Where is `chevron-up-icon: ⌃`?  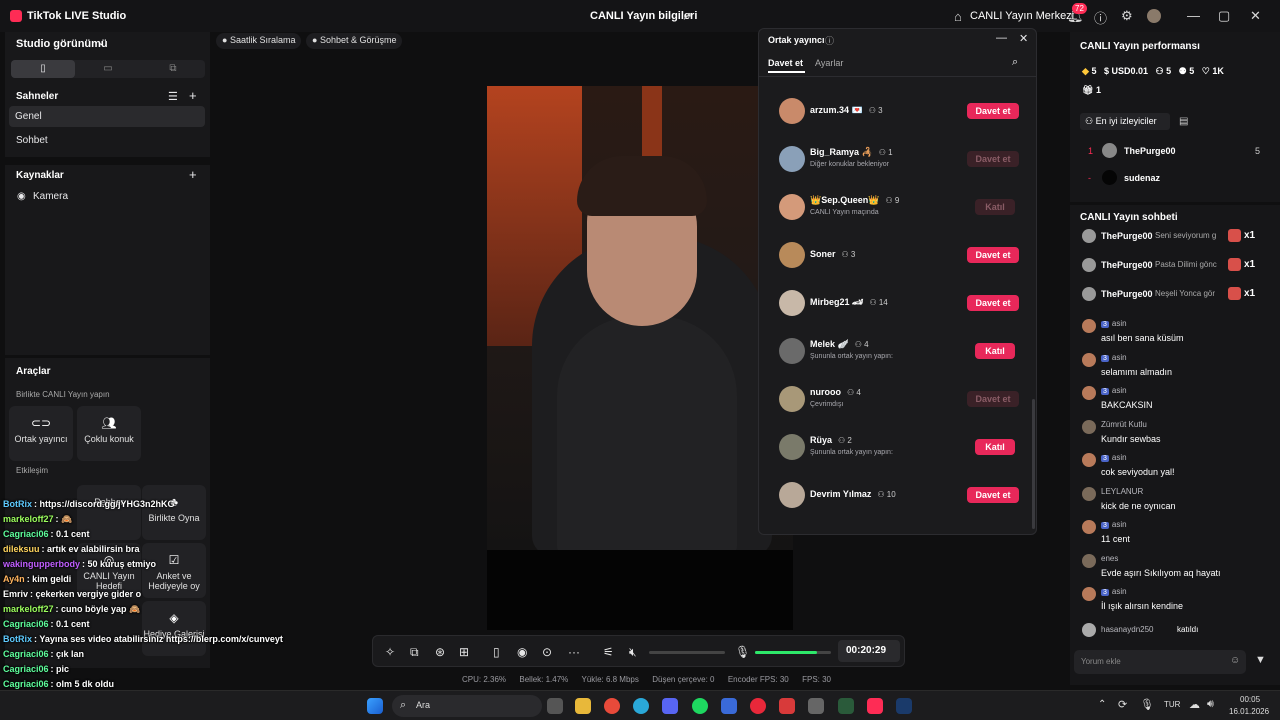 chevron-up-icon: ⌃ is located at coordinates (1102, 704).